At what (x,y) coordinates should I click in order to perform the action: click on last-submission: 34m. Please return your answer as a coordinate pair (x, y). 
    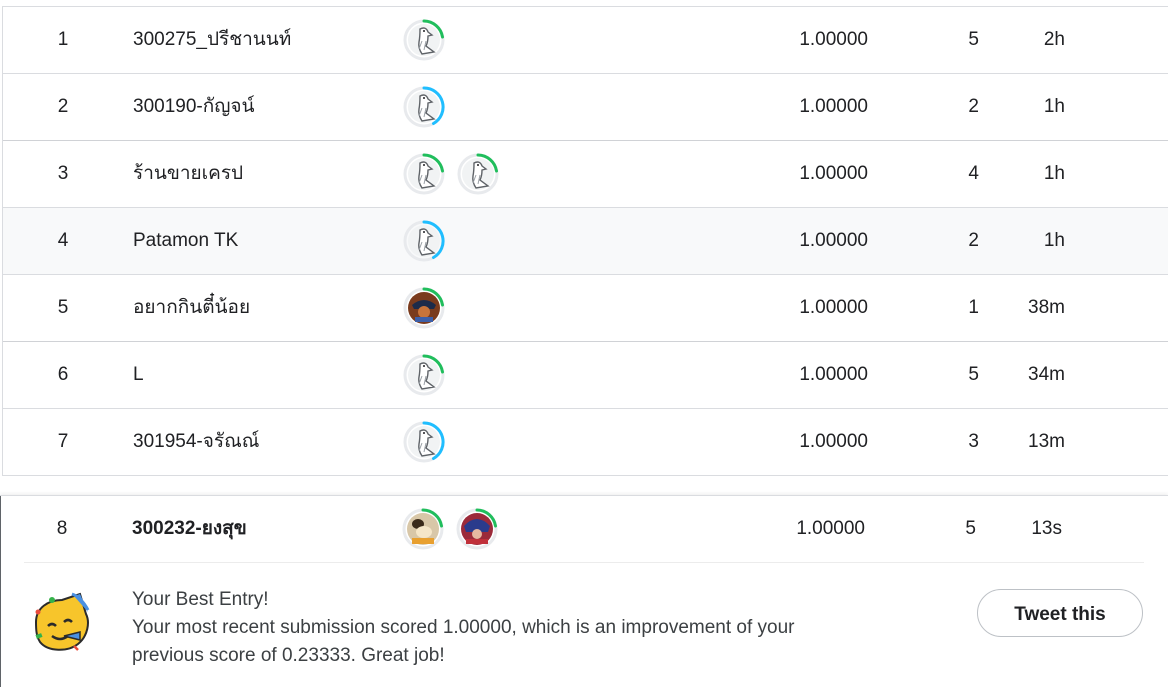
    Looking at the image, I should click on (1046, 374).